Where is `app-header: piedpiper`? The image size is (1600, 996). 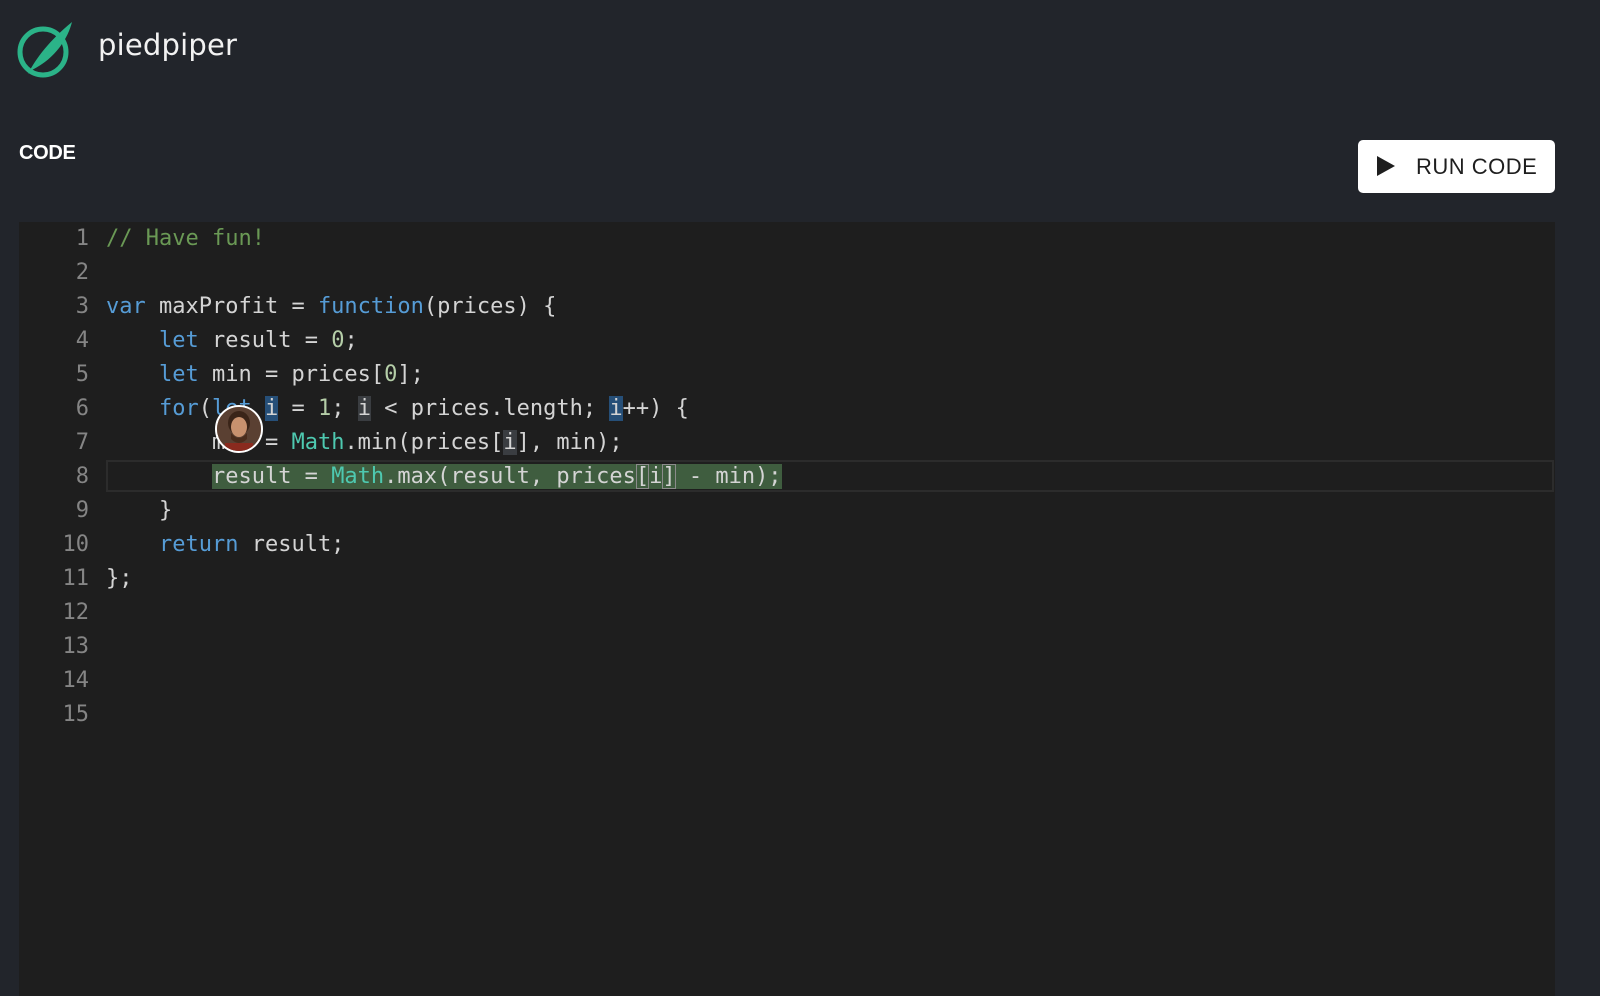 app-header: piedpiper is located at coordinates (800, 50).